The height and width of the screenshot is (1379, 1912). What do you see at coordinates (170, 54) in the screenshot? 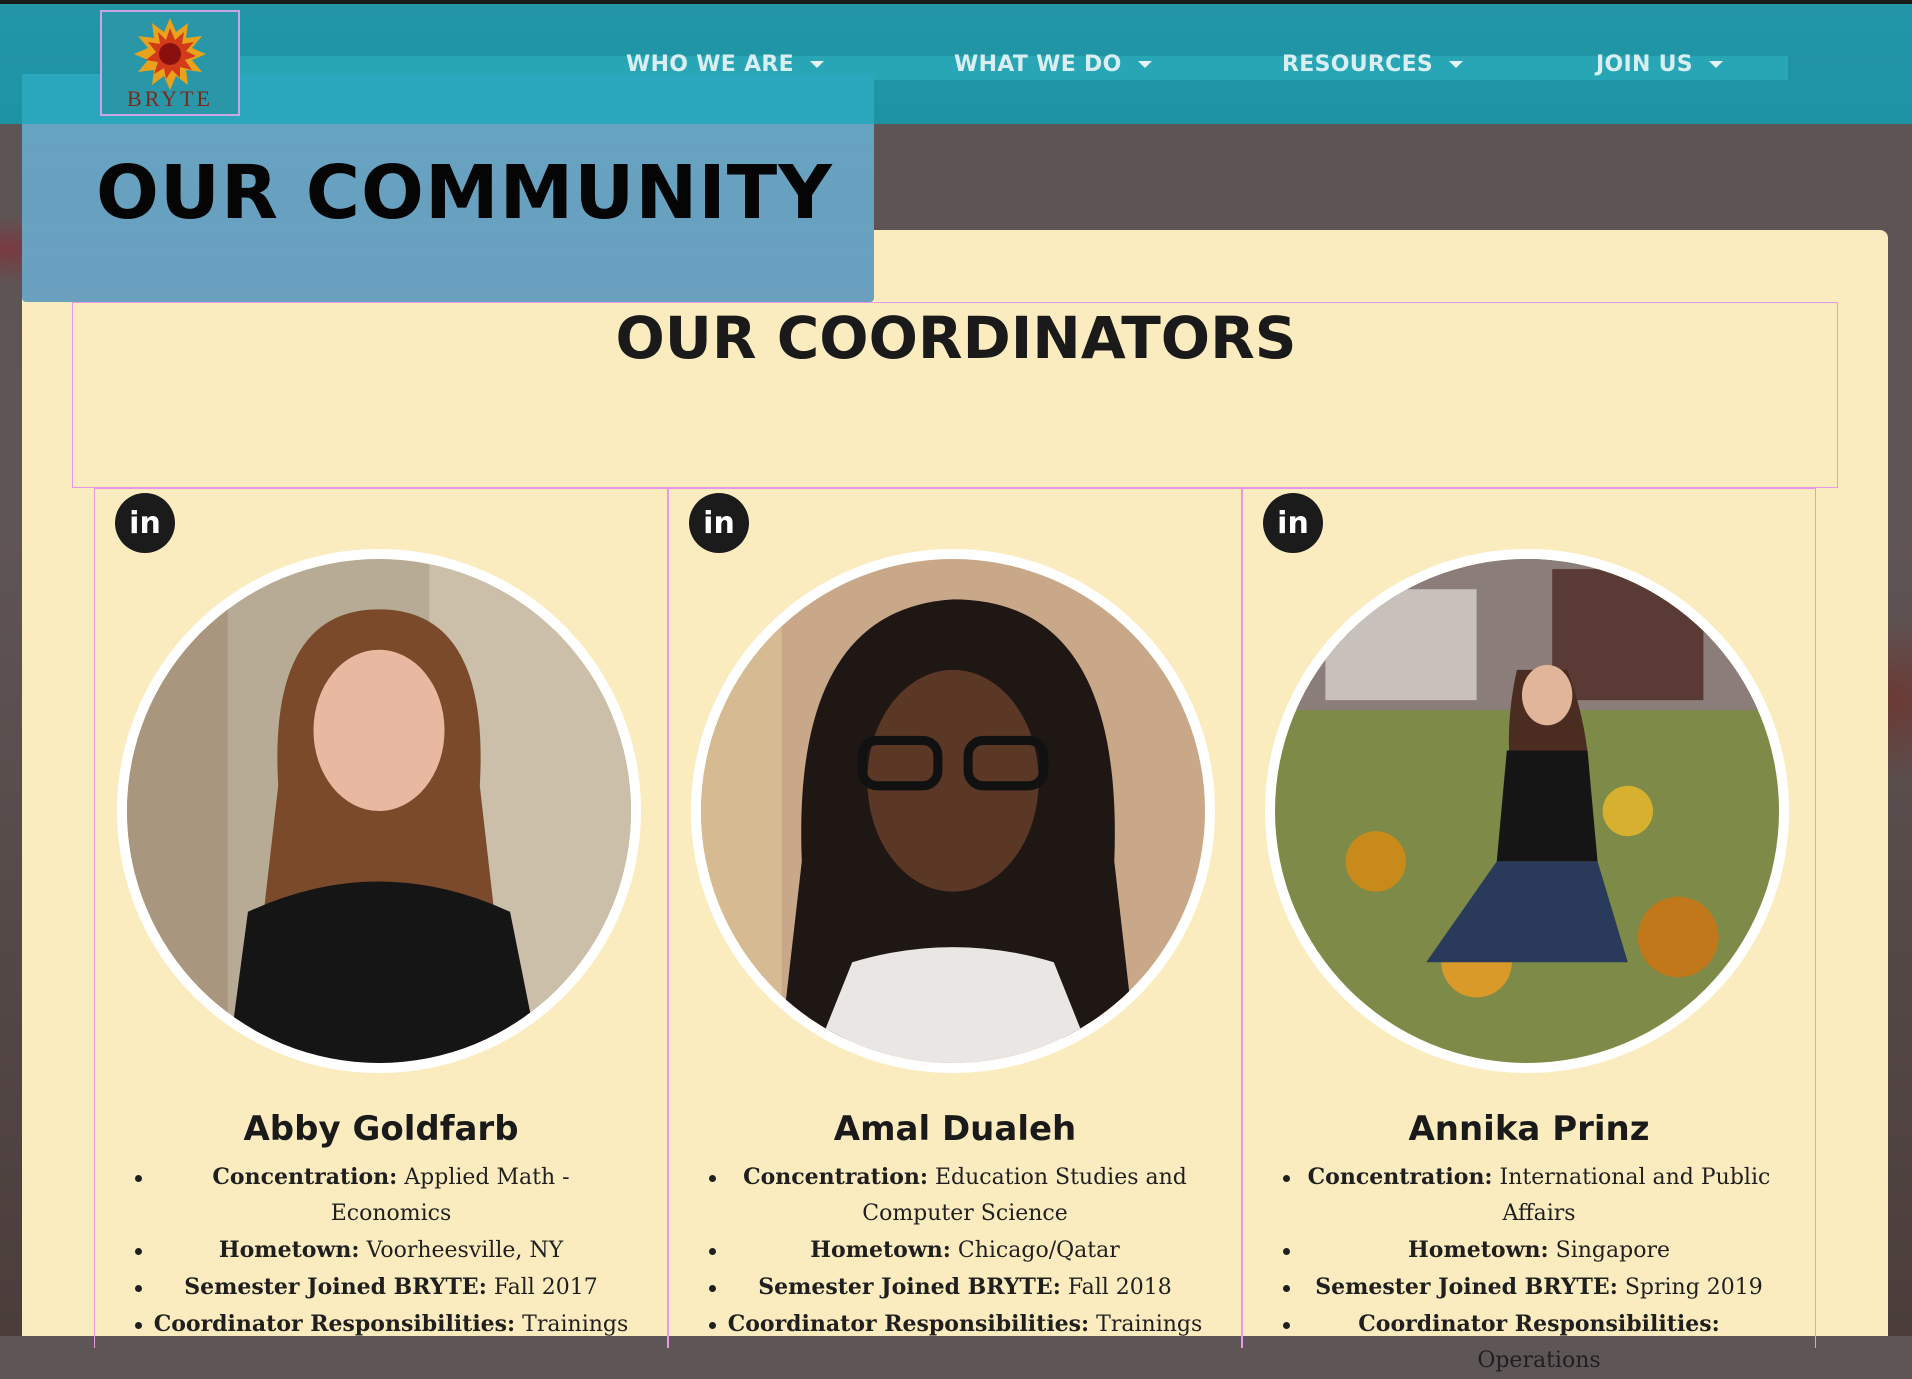
I see `sunflower-logo-icon` at bounding box center [170, 54].